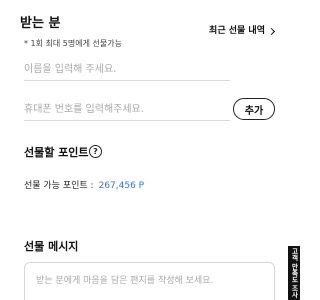 The height and width of the screenshot is (300, 320). Describe the element at coordinates (59, 186) in the screenshot. I see `available-points-label: 선물 가능 포인트 :` at that location.